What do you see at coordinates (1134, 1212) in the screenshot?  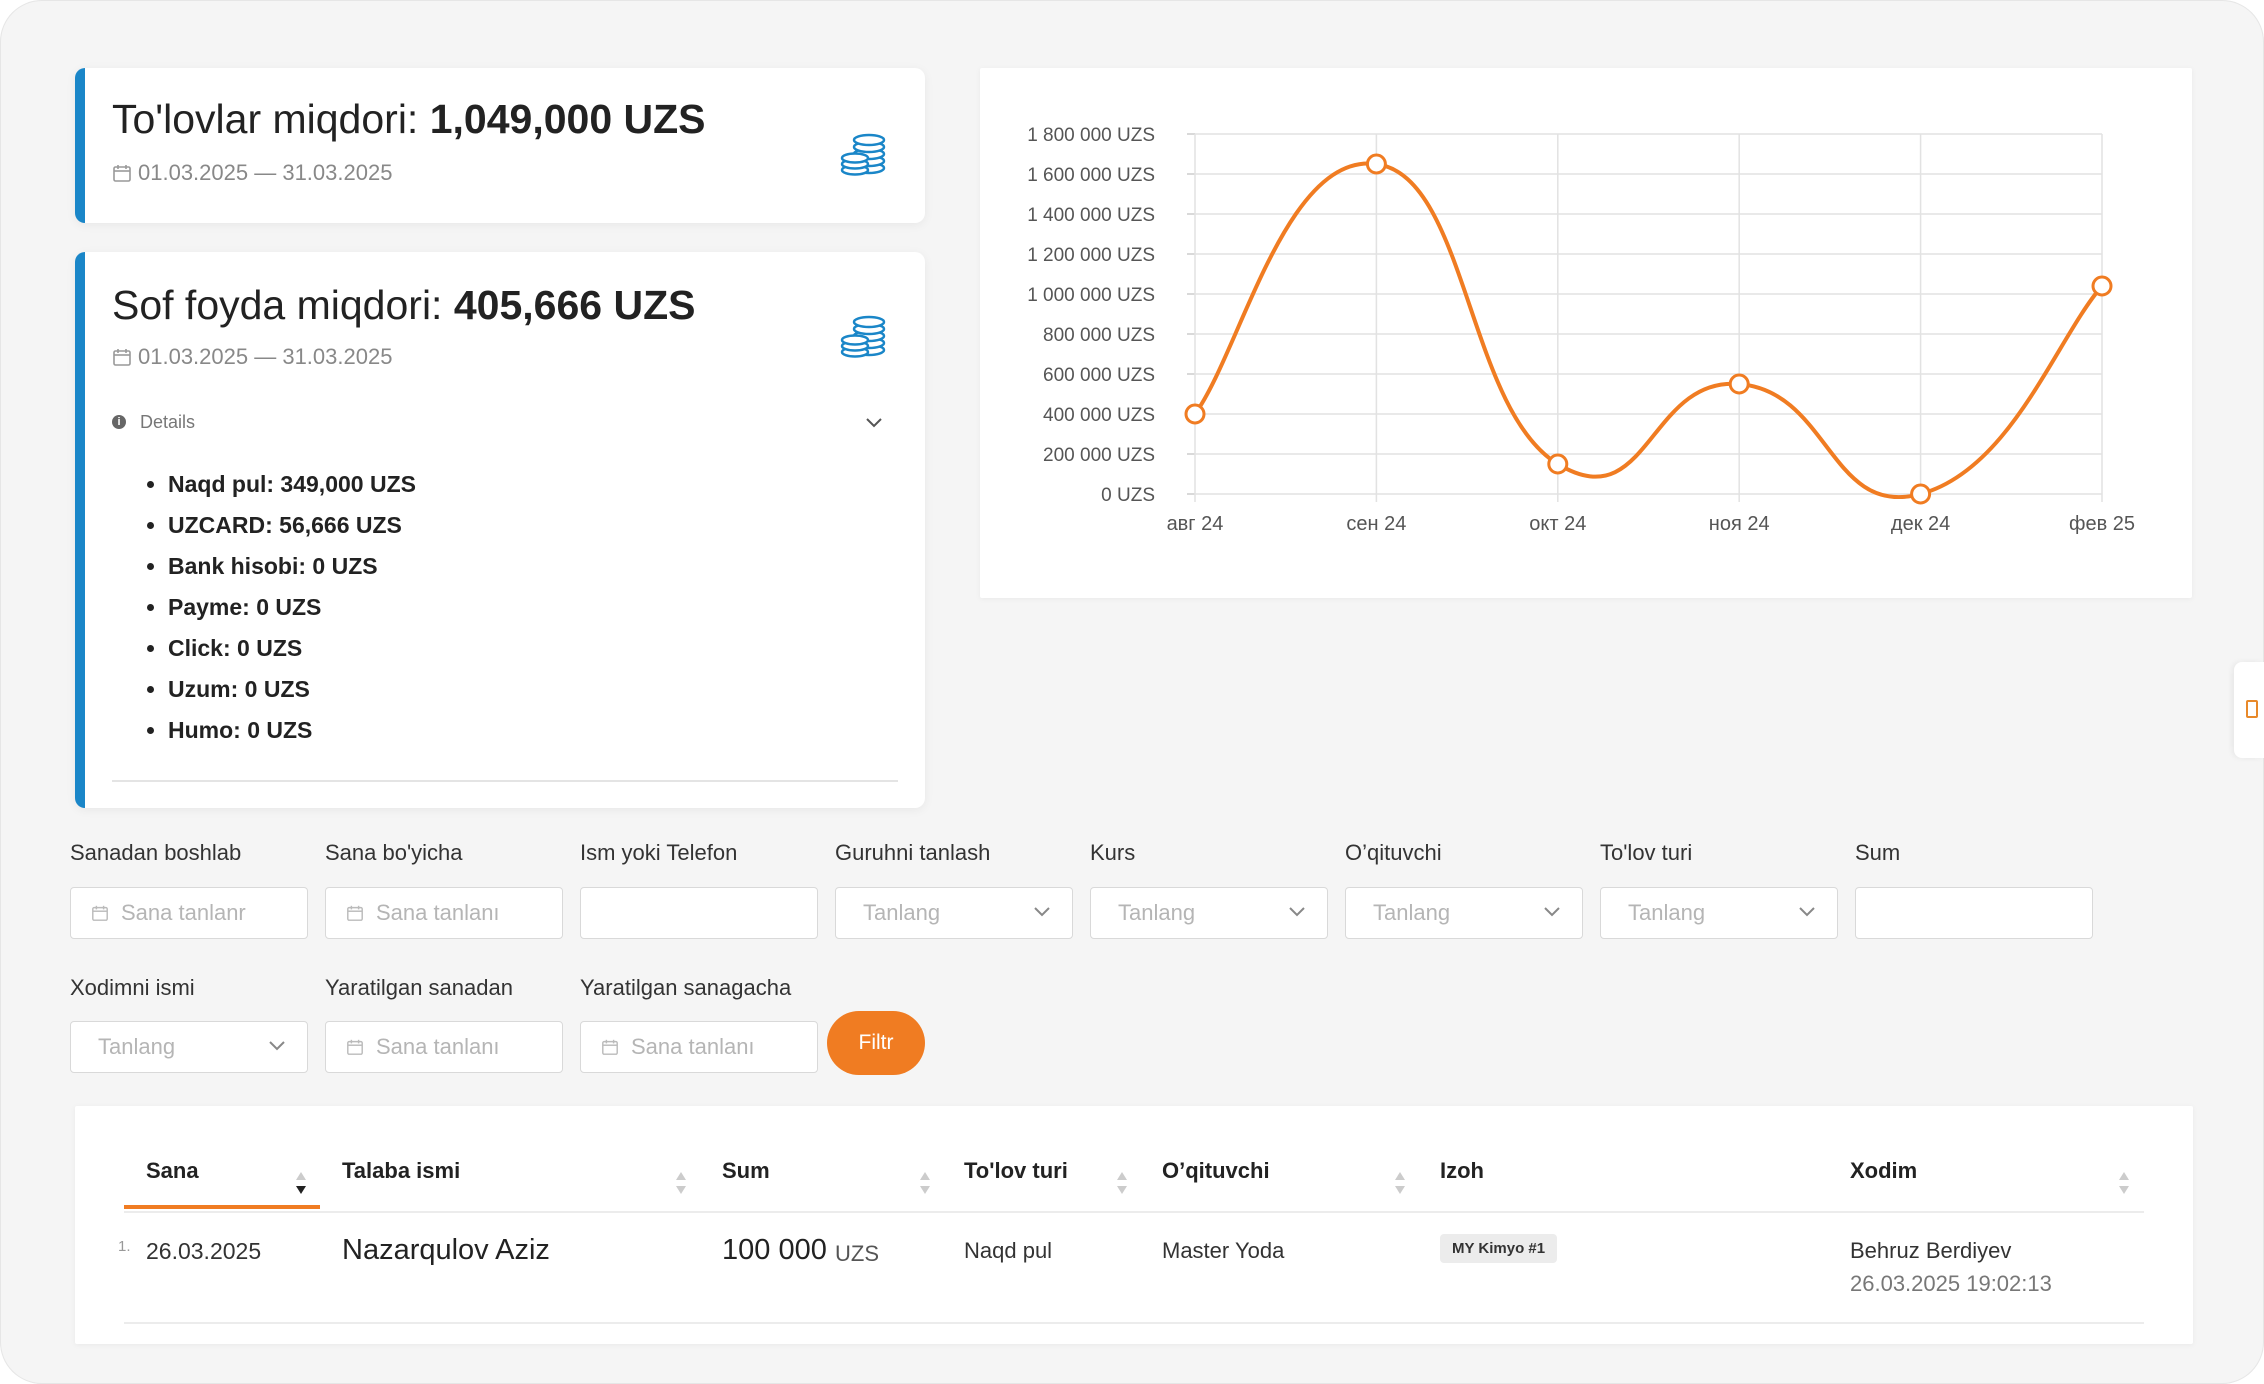 I see `header-divider` at bounding box center [1134, 1212].